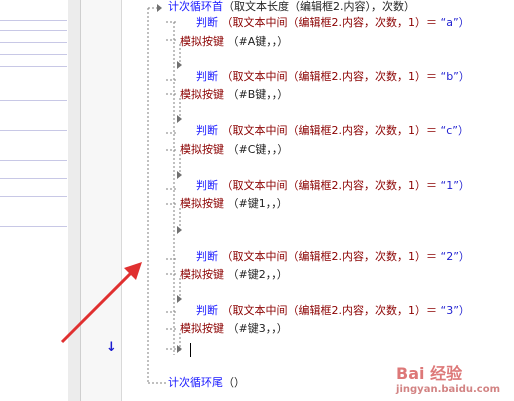  What do you see at coordinates (101, 303) in the screenshot?
I see `annotation-arrow-icon` at bounding box center [101, 303].